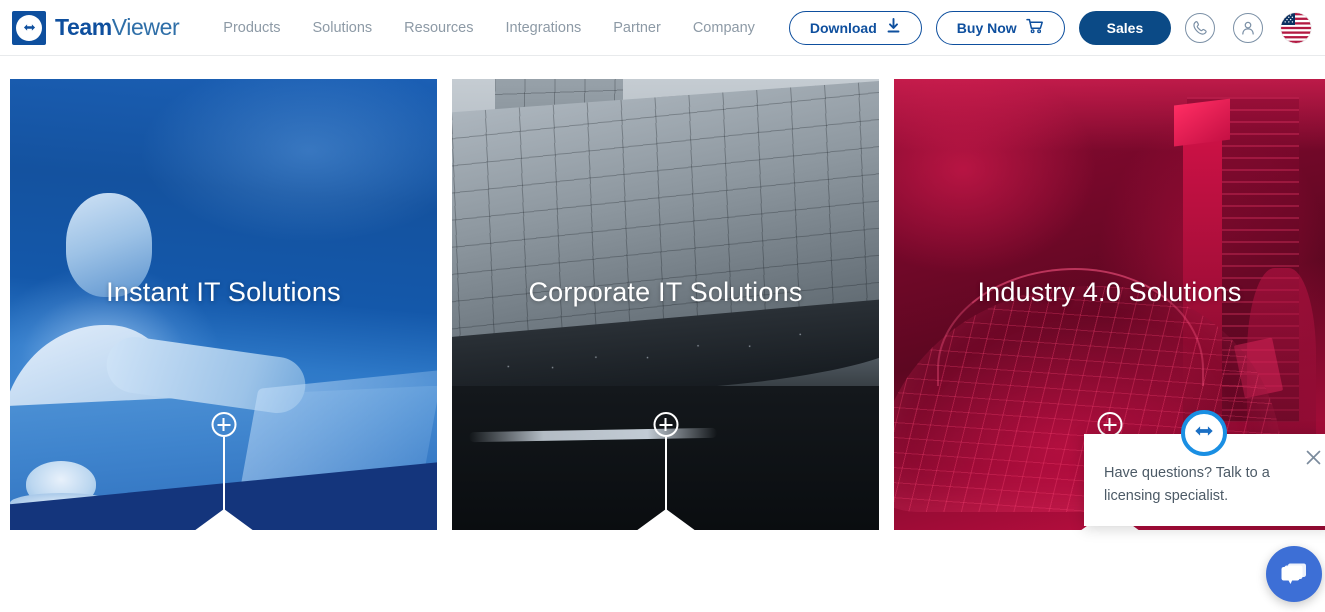 Image resolution: width=1325 pixels, height=612 pixels. Describe the element at coordinates (1200, 27) in the screenshot. I see `phone-icon` at that location.